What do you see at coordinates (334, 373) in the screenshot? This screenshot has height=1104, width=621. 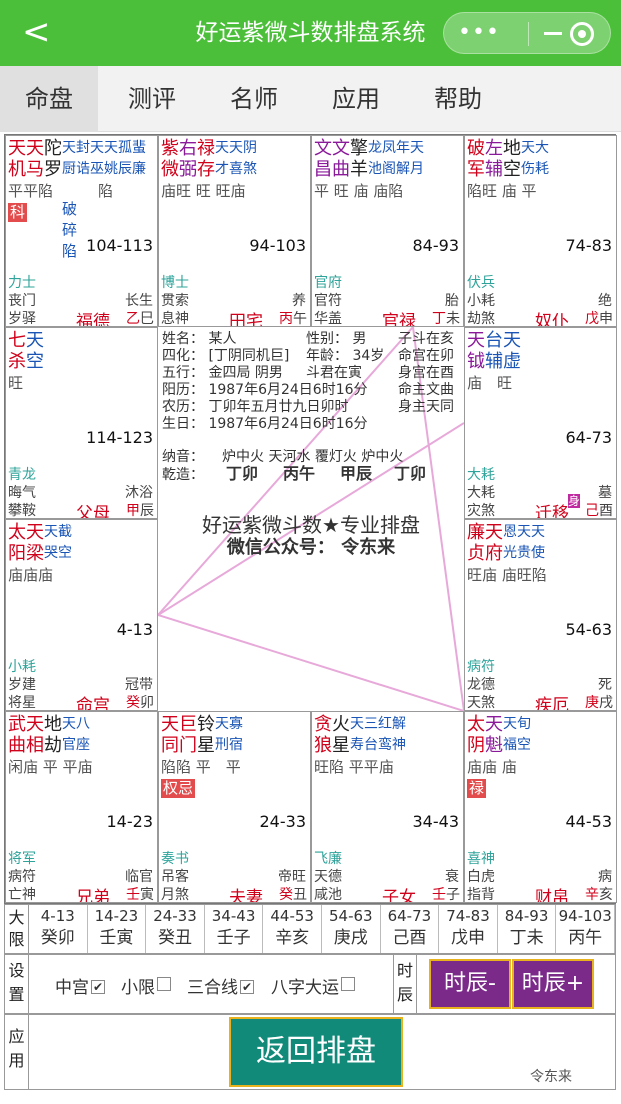 I see `info-doujun: 斗君在寅` at bounding box center [334, 373].